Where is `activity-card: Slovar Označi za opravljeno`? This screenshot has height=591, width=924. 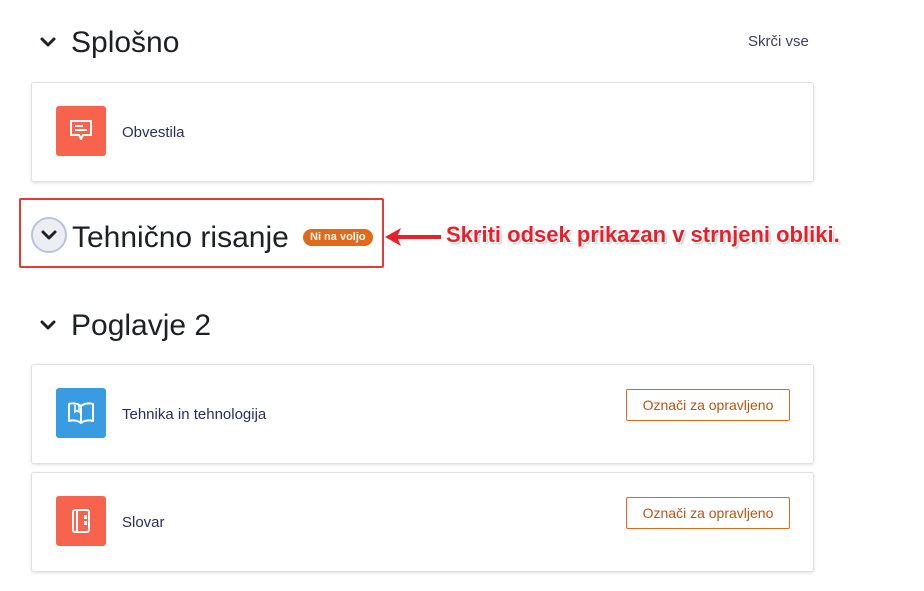 activity-card: Slovar Označi za opravljeno is located at coordinates (422, 522).